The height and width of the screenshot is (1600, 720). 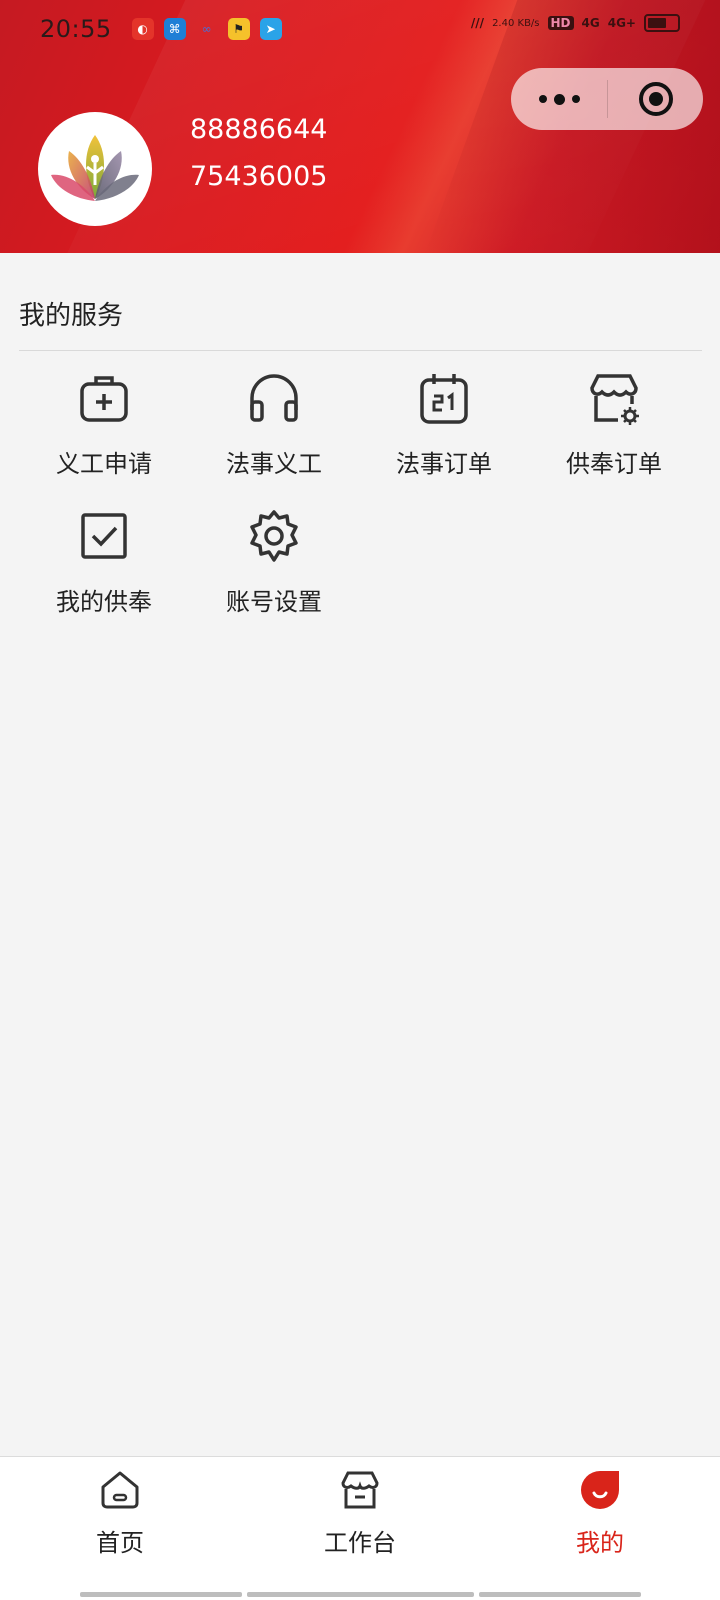 I want to click on signal-4g: 4G, so click(x=590, y=23).